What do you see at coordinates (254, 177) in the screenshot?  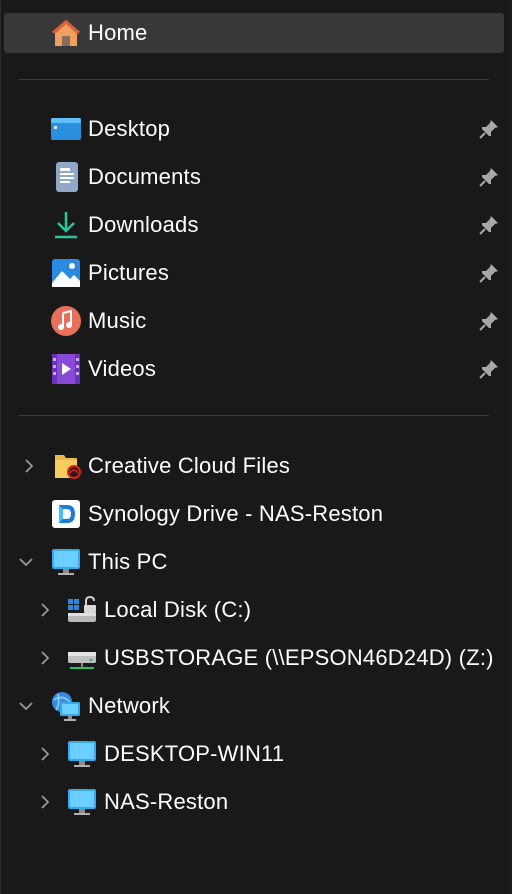 I see `nav-item-documents: Documents` at bounding box center [254, 177].